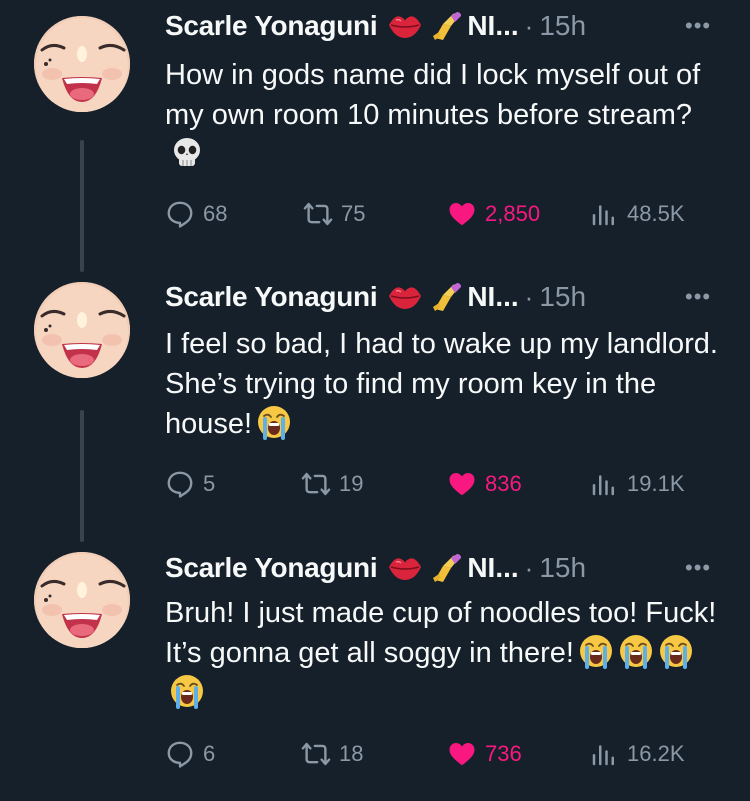 Image resolution: width=750 pixels, height=801 pixels. What do you see at coordinates (503, 483) in the screenshot?
I see `like-count: 836` at bounding box center [503, 483].